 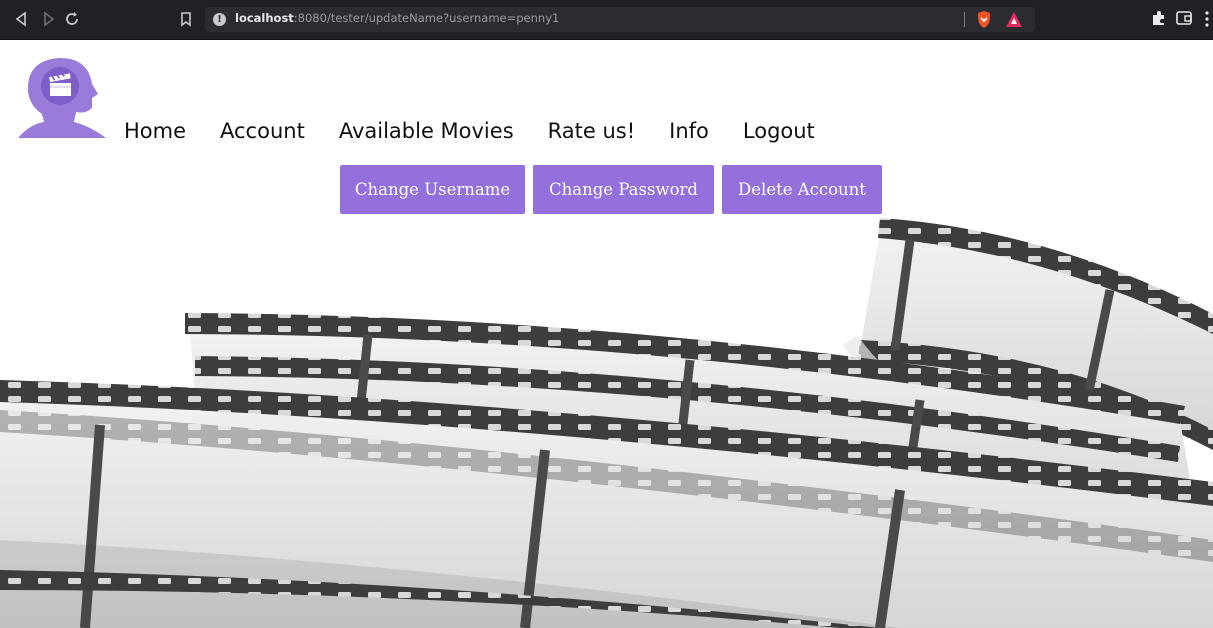 I want to click on menu-dots-icon, so click(x=1207, y=19).